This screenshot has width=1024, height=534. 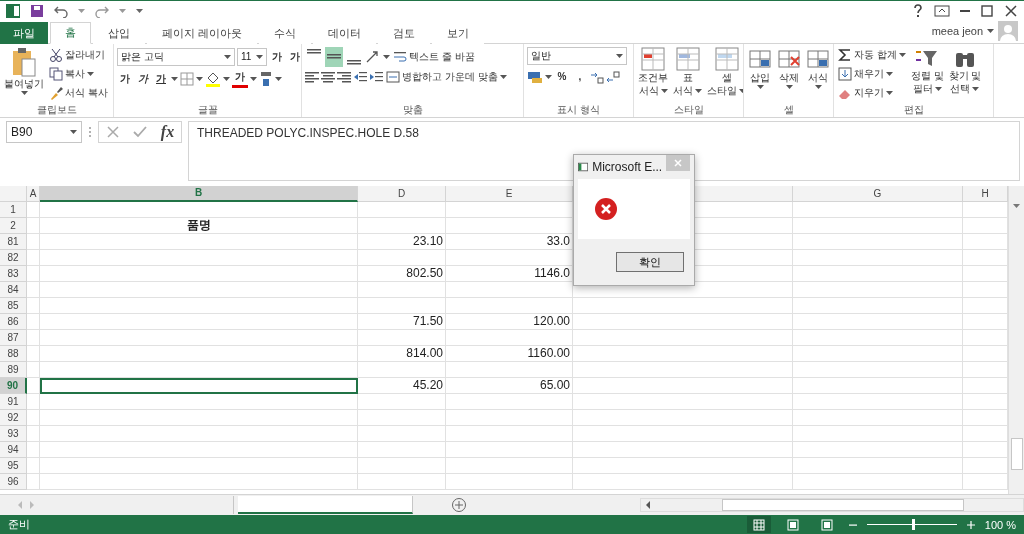 What do you see at coordinates (402, 193) in the screenshot?
I see `column-header: D` at bounding box center [402, 193].